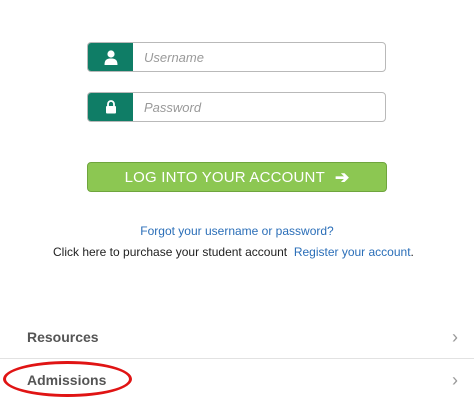 The width and height of the screenshot is (474, 401). What do you see at coordinates (342, 177) in the screenshot?
I see `arrow-right-icon: ➔` at bounding box center [342, 177].